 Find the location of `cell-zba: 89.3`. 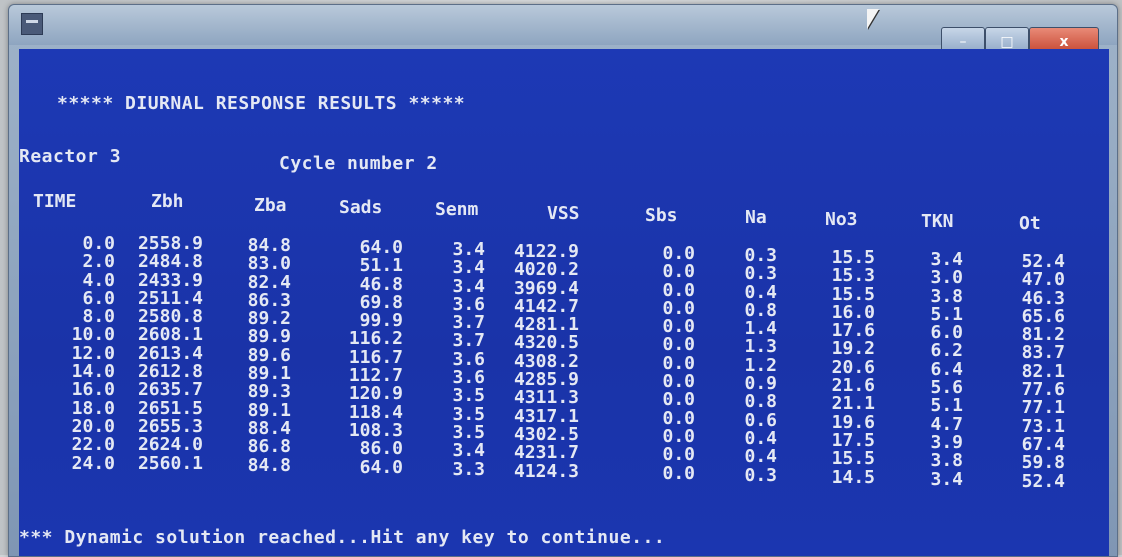

cell-zba: 89.3 is located at coordinates (269, 392).